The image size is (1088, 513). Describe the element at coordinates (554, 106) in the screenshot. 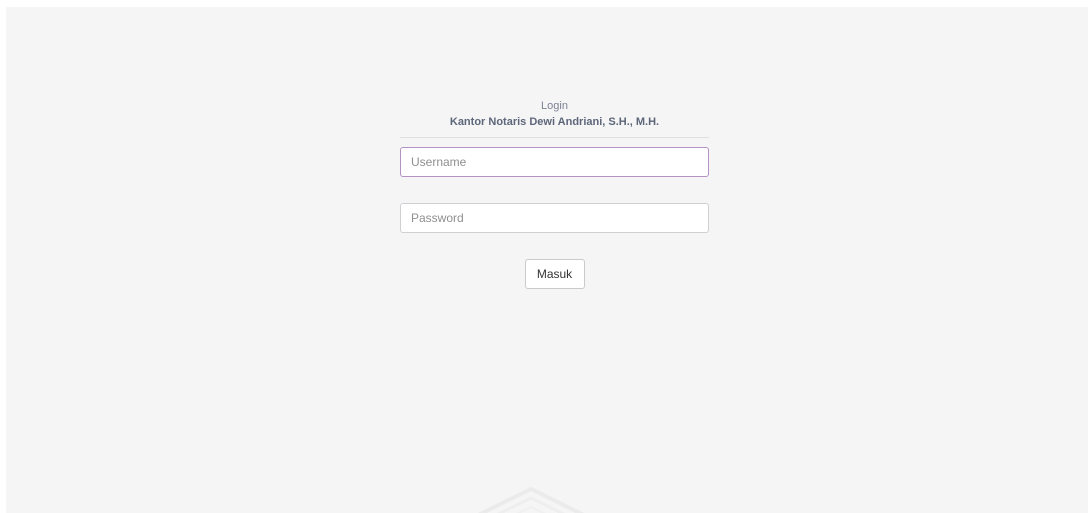

I see `login-heading: Login` at that location.